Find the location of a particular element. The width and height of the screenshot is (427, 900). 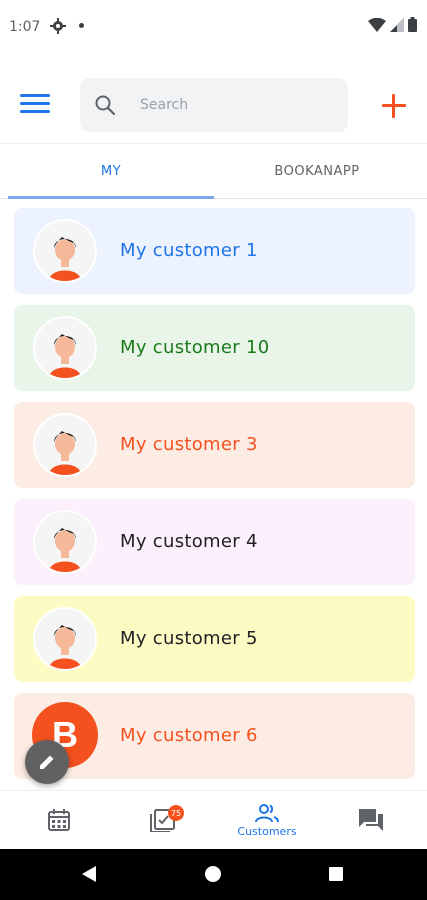

nav-calendar is located at coordinates (59, 820).